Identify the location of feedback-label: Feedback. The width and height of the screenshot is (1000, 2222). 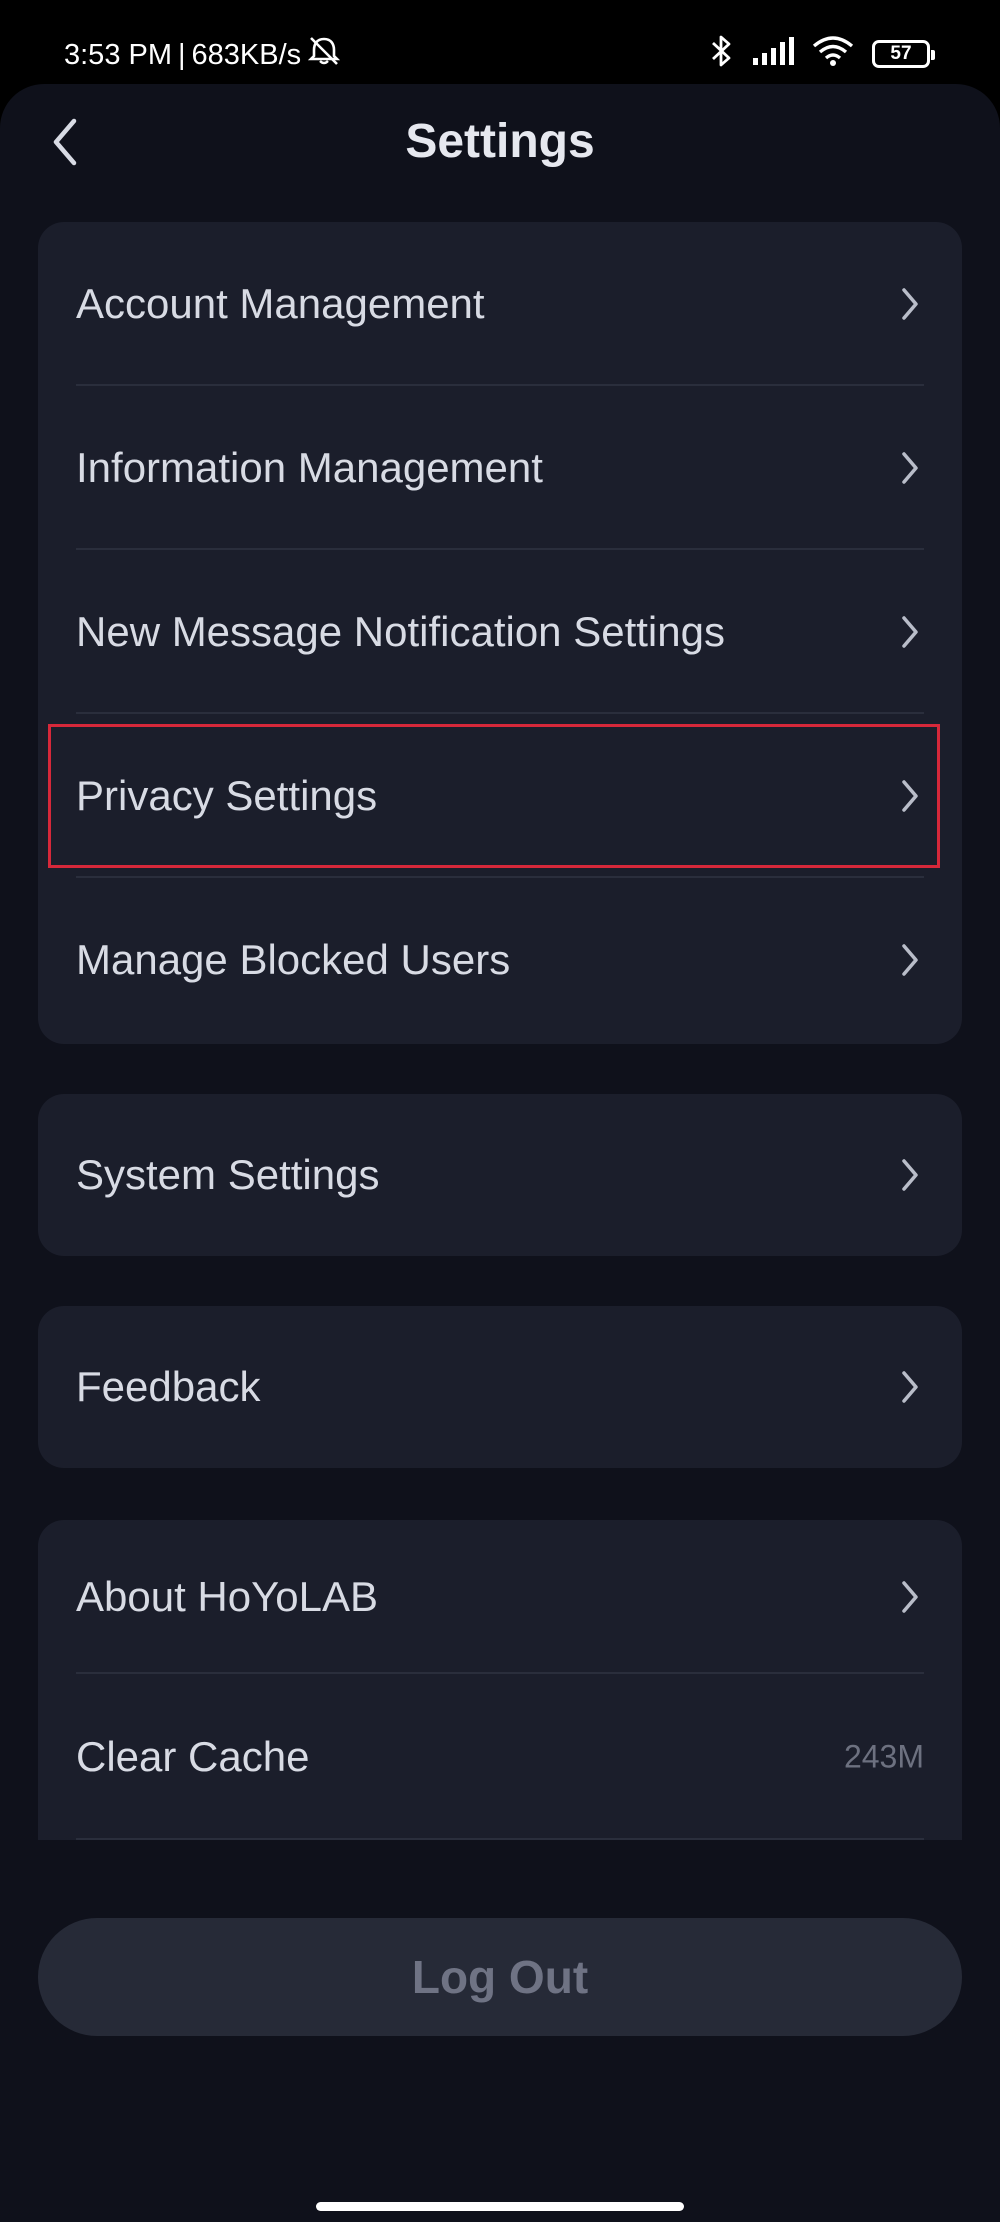
(168, 1386).